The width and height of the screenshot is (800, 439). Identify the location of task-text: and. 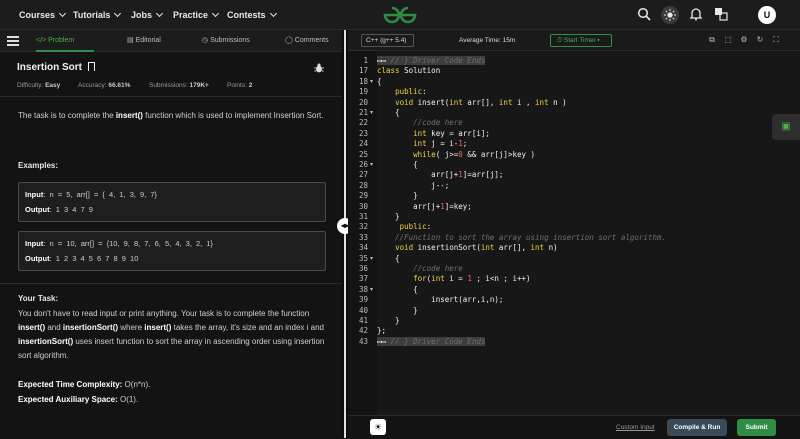
(54, 327).